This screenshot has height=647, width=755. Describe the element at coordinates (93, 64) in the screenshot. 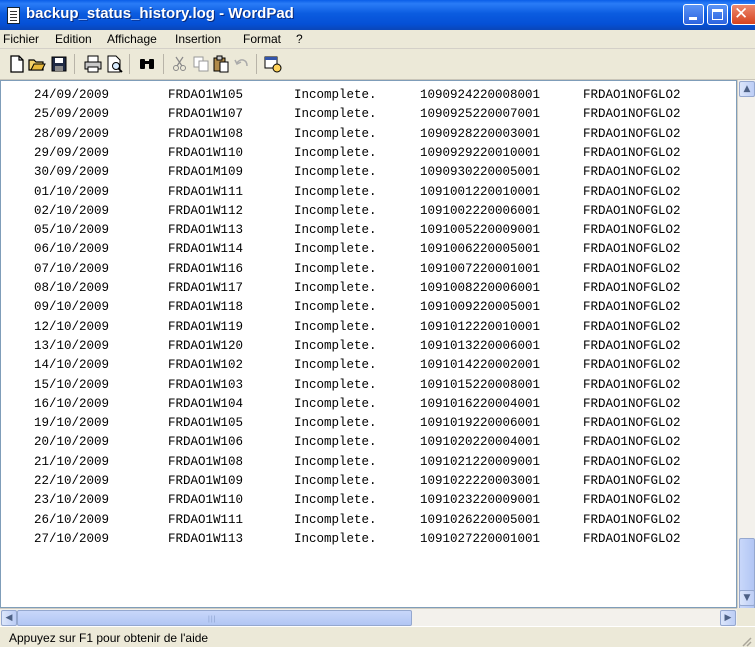

I see `print-icon` at that location.